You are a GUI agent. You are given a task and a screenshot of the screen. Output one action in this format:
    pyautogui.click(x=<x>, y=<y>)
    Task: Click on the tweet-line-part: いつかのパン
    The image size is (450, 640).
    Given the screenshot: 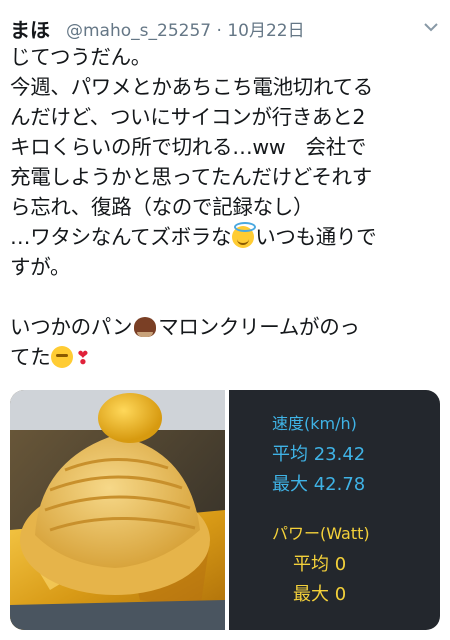 What is the action you would take?
    pyautogui.click(x=71, y=327)
    